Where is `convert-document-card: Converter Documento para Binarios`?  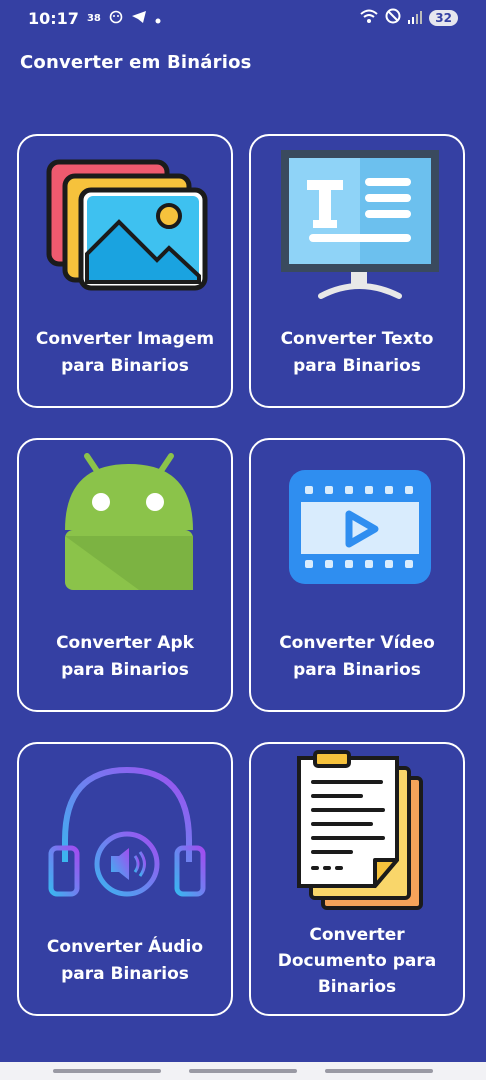 convert-document-card: Converter Documento para Binarios is located at coordinates (357, 879).